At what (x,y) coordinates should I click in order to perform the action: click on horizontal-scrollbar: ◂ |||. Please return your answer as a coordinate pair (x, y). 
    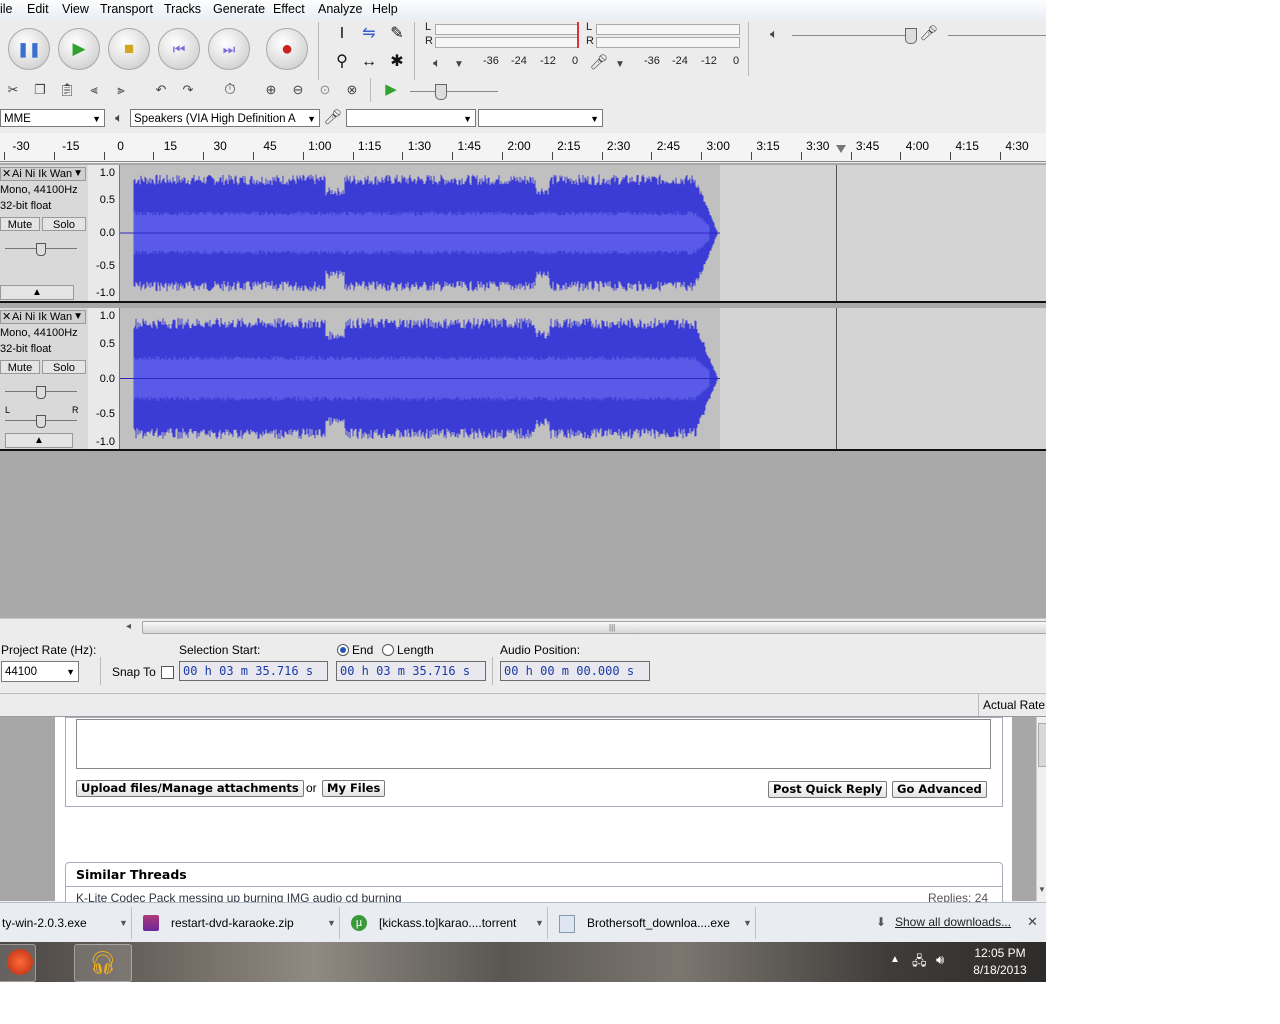
    Looking at the image, I should click on (523, 627).